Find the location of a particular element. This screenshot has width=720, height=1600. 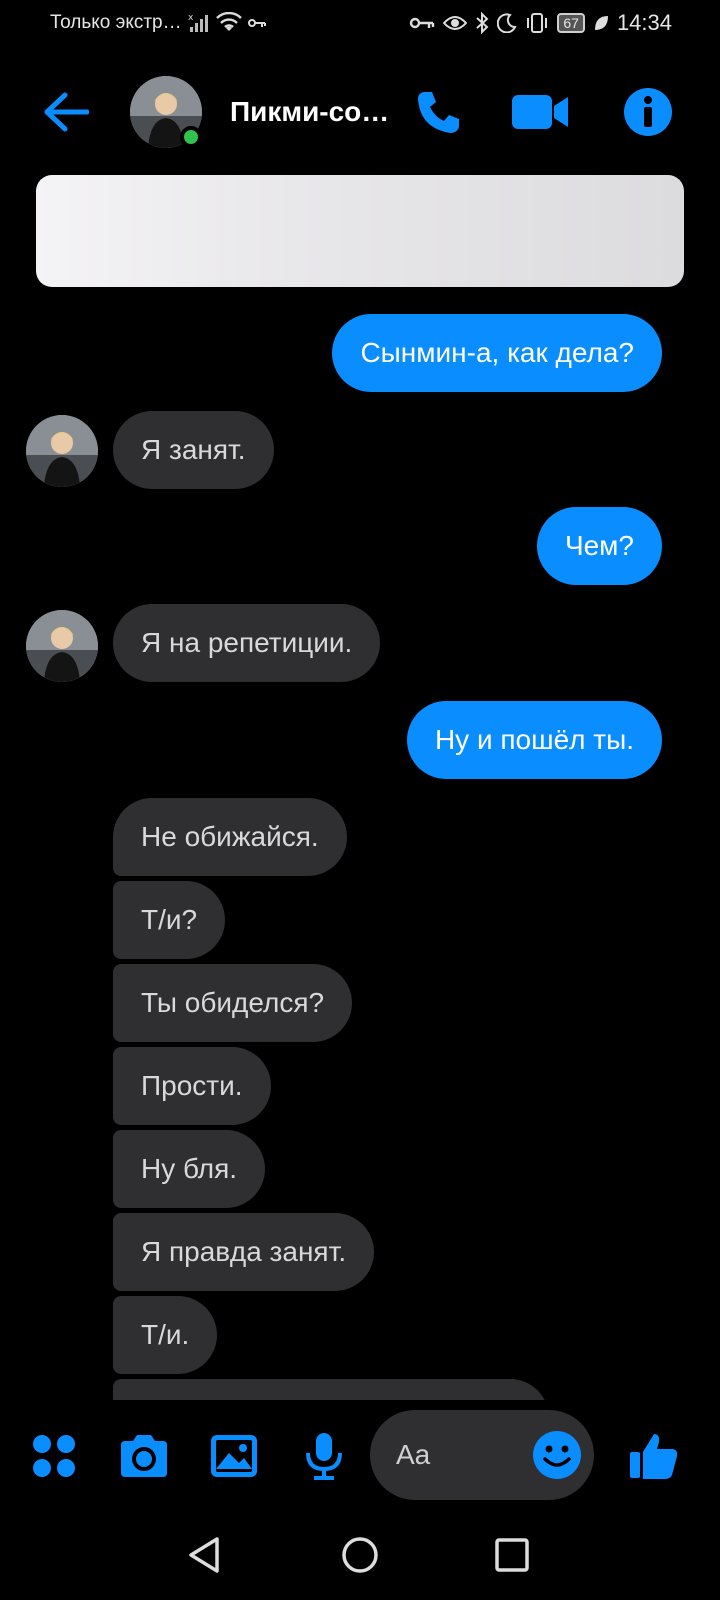

no-signal-icon: x is located at coordinates (199, 23).